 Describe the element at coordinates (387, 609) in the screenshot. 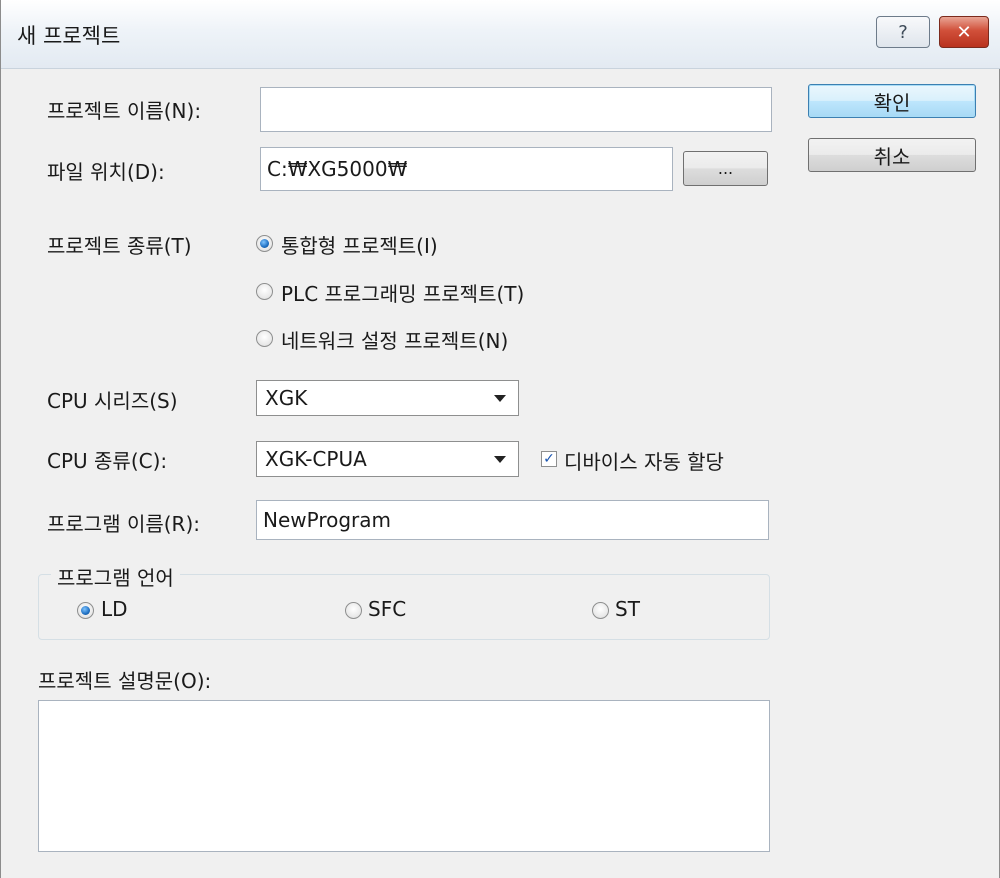

I see `radio-lang-sfc-label: SFC` at that location.